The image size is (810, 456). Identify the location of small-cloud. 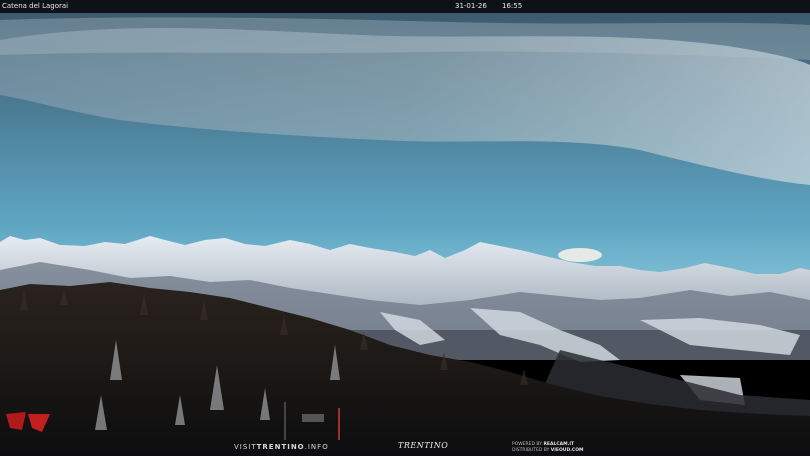
(580, 255).